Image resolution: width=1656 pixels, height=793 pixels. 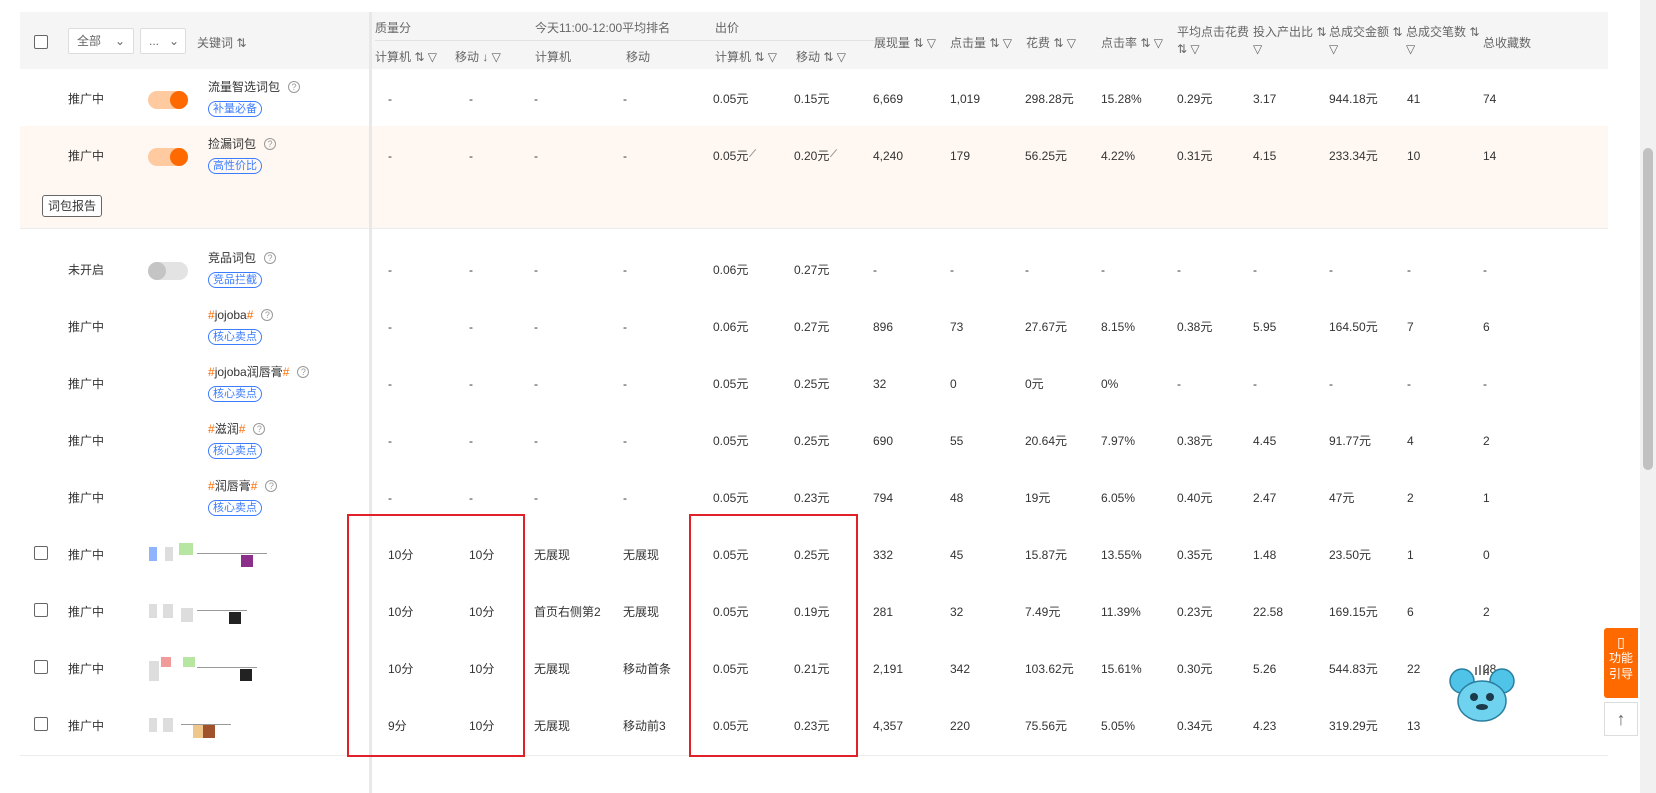 What do you see at coordinates (221, 42) in the screenshot?
I see `col-keyword: 关键词 ⇅` at bounding box center [221, 42].